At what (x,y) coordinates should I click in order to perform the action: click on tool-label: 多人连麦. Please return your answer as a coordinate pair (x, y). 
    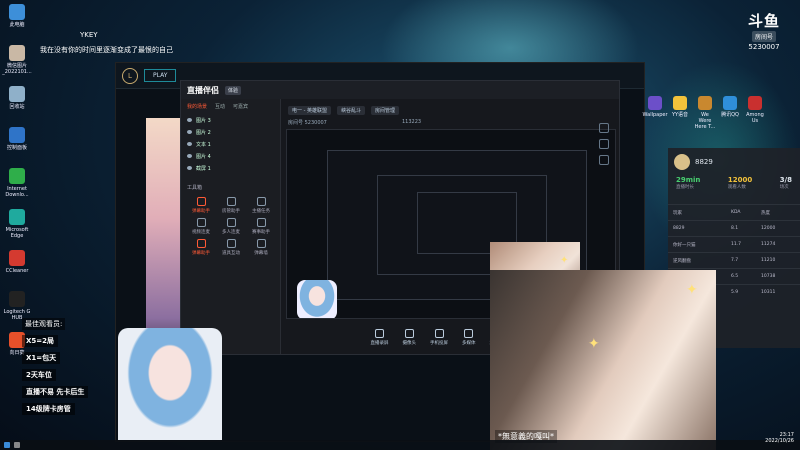
    Looking at the image, I should click on (231, 232).